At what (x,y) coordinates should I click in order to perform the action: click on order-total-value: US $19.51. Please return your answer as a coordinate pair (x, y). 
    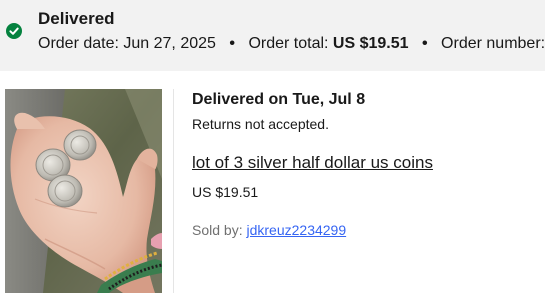
    Looking at the image, I should click on (370, 43).